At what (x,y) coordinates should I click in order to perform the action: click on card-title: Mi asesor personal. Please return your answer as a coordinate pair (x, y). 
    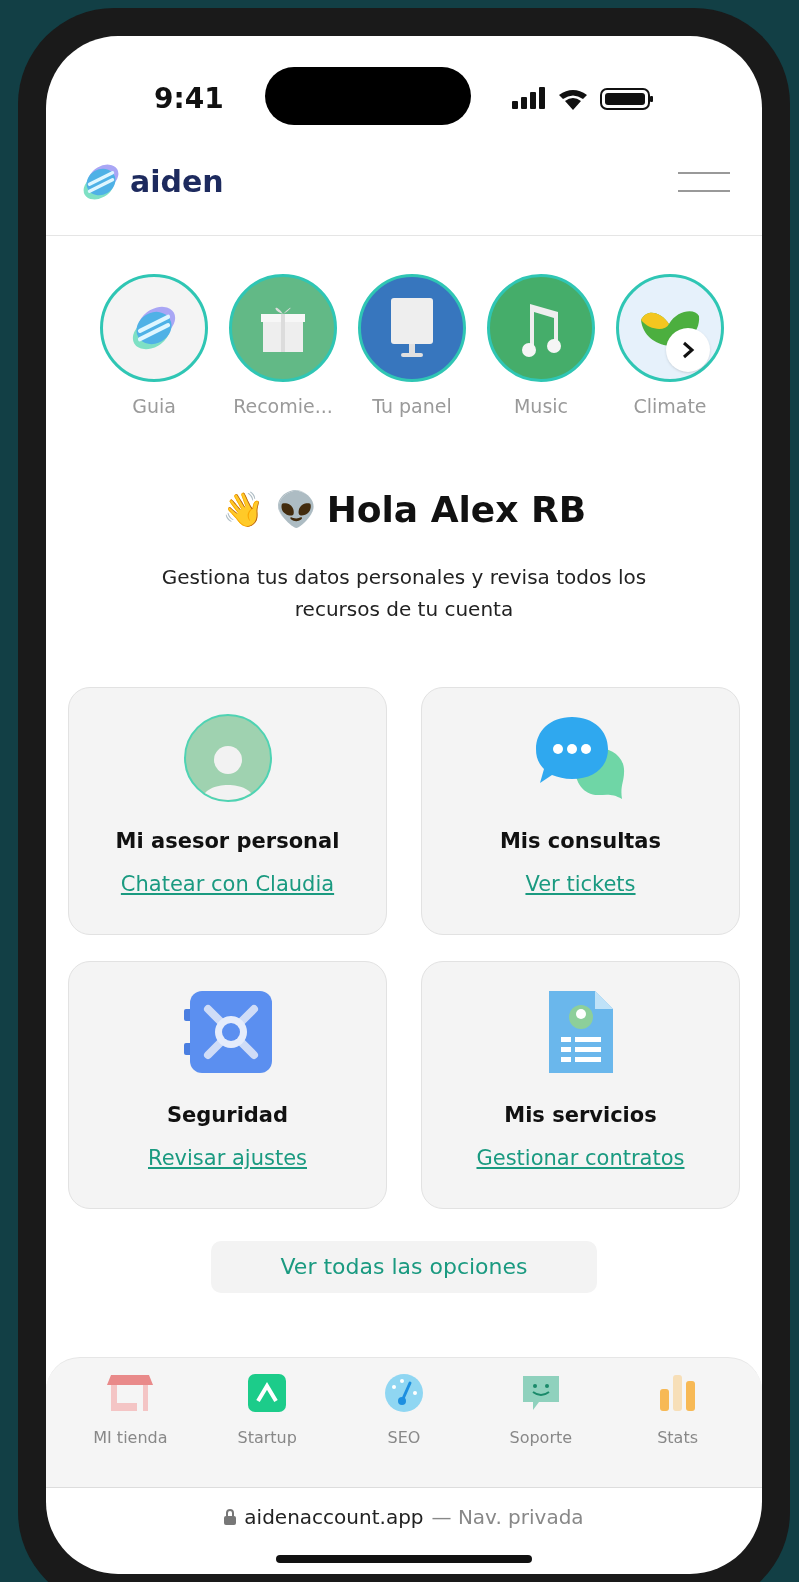
    Looking at the image, I should click on (227, 841).